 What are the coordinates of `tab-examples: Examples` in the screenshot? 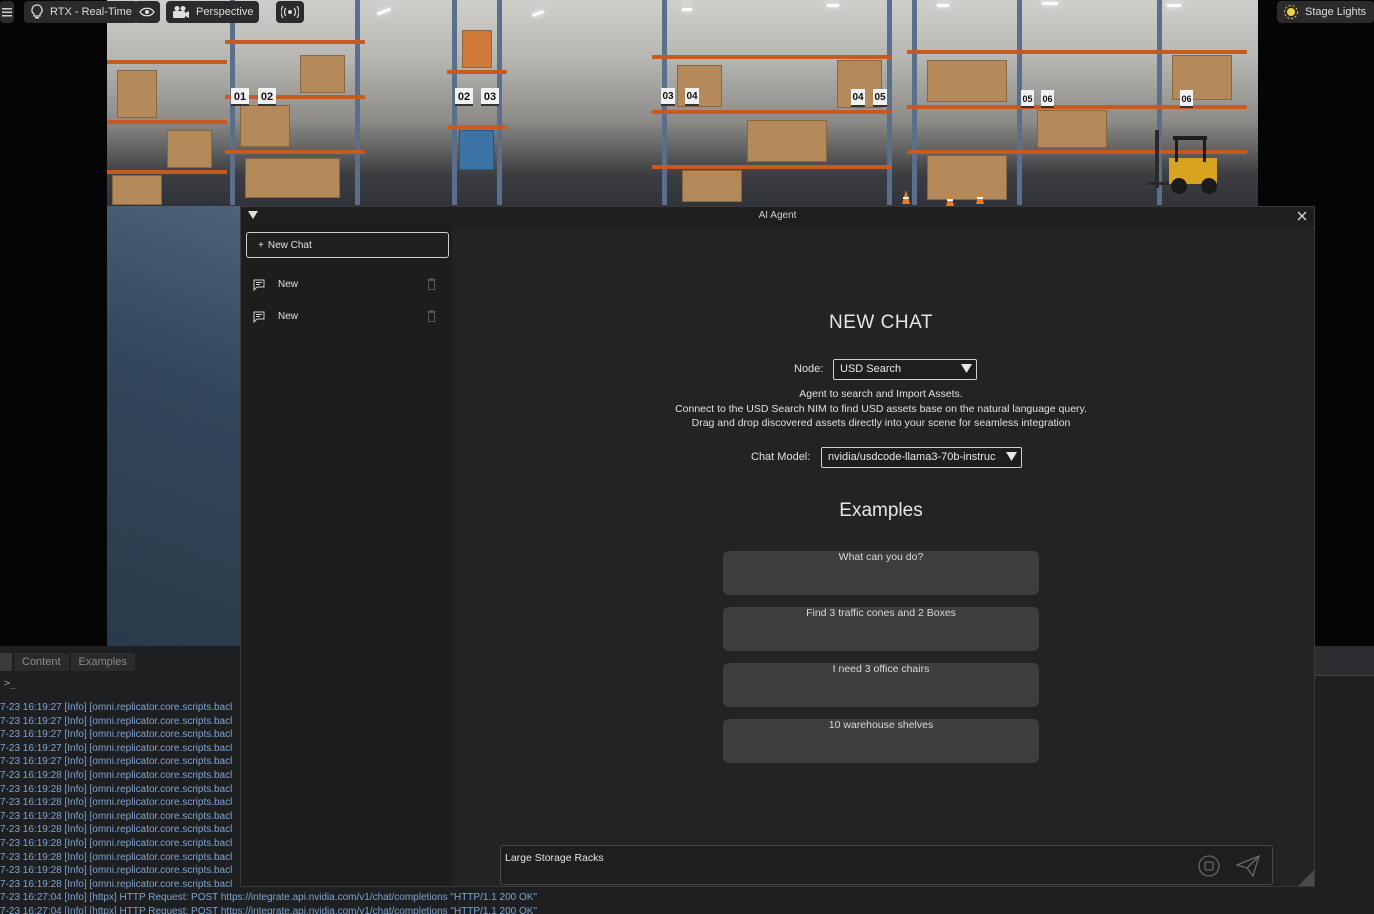 It's located at (102, 662).